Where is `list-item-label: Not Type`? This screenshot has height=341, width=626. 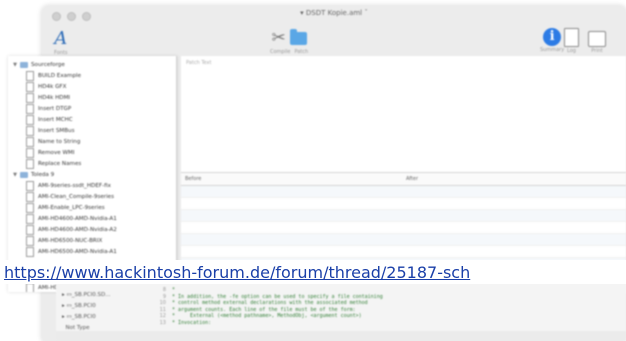
list-item-label: Not Type is located at coordinates (77, 327).